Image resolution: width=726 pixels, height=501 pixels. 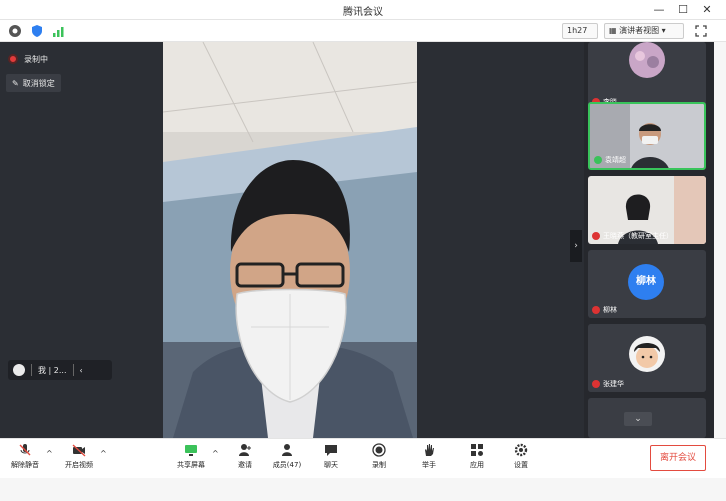 What do you see at coordinates (576, 246) in the screenshot?
I see `collapse-panel-button: ›` at bounding box center [576, 246].